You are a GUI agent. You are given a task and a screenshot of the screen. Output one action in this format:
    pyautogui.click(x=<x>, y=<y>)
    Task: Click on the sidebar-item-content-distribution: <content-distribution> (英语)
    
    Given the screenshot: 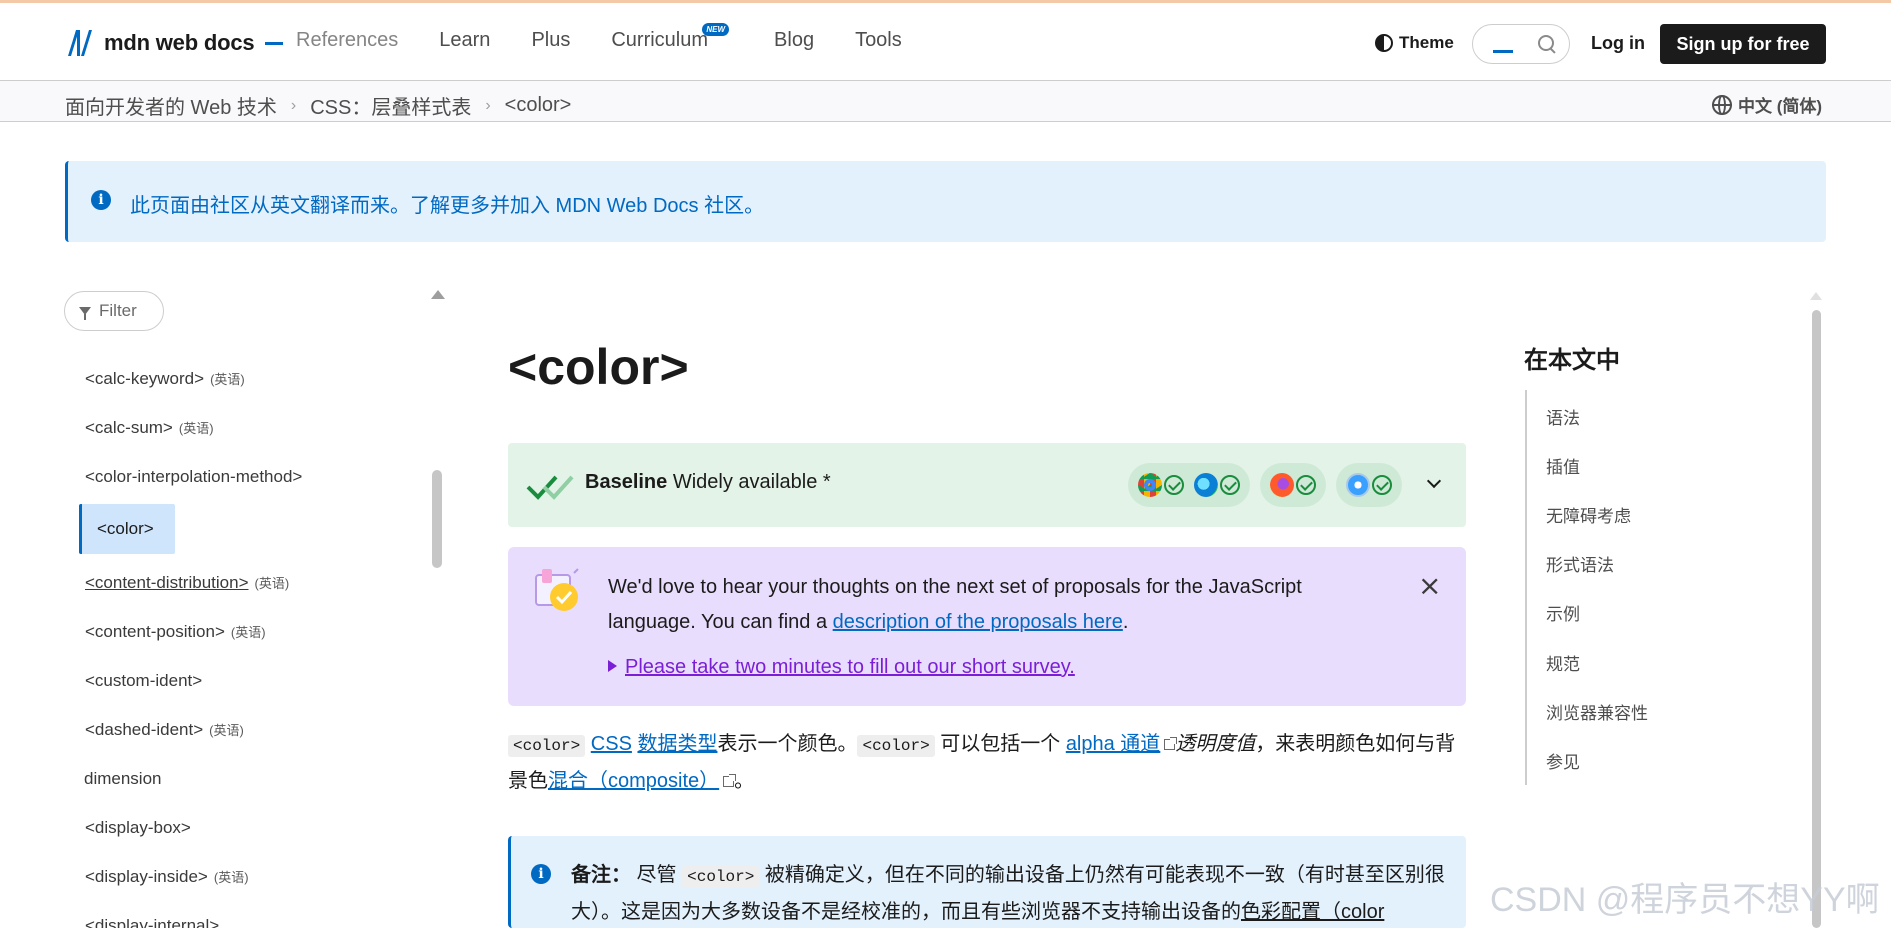 What is the action you would take?
    pyautogui.click(x=187, y=583)
    